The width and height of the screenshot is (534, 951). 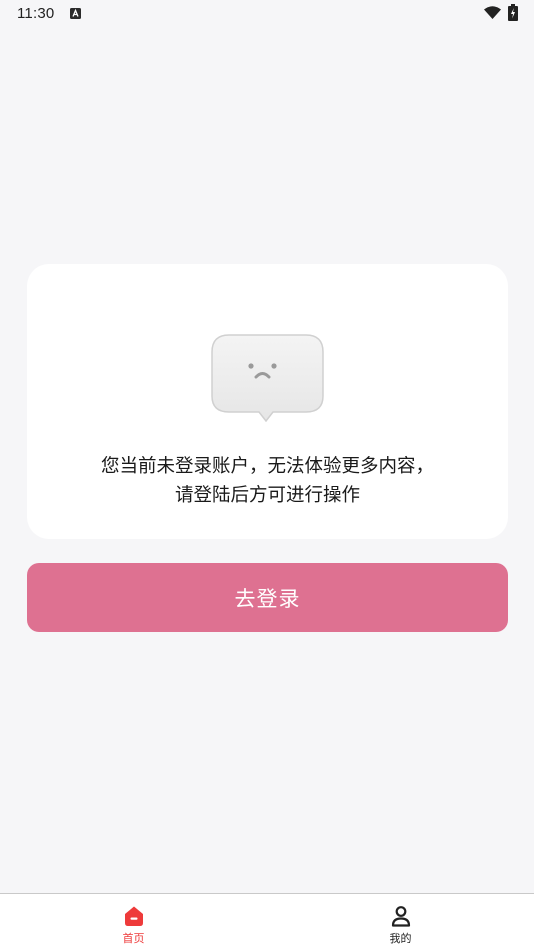 I want to click on tab-mine: 我的, so click(x=400, y=922).